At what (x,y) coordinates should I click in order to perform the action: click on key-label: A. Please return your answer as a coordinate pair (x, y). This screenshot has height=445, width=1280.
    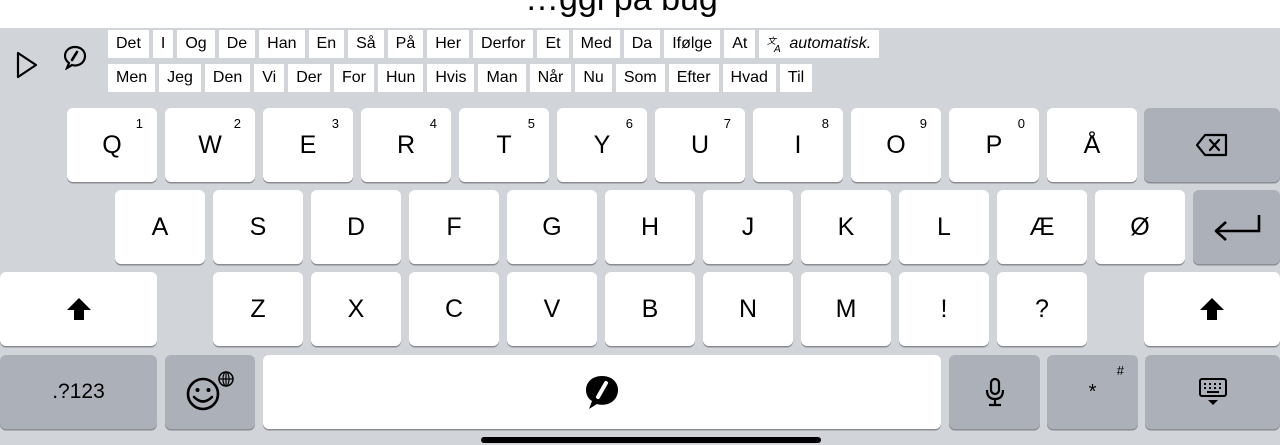
    Looking at the image, I should click on (160, 226).